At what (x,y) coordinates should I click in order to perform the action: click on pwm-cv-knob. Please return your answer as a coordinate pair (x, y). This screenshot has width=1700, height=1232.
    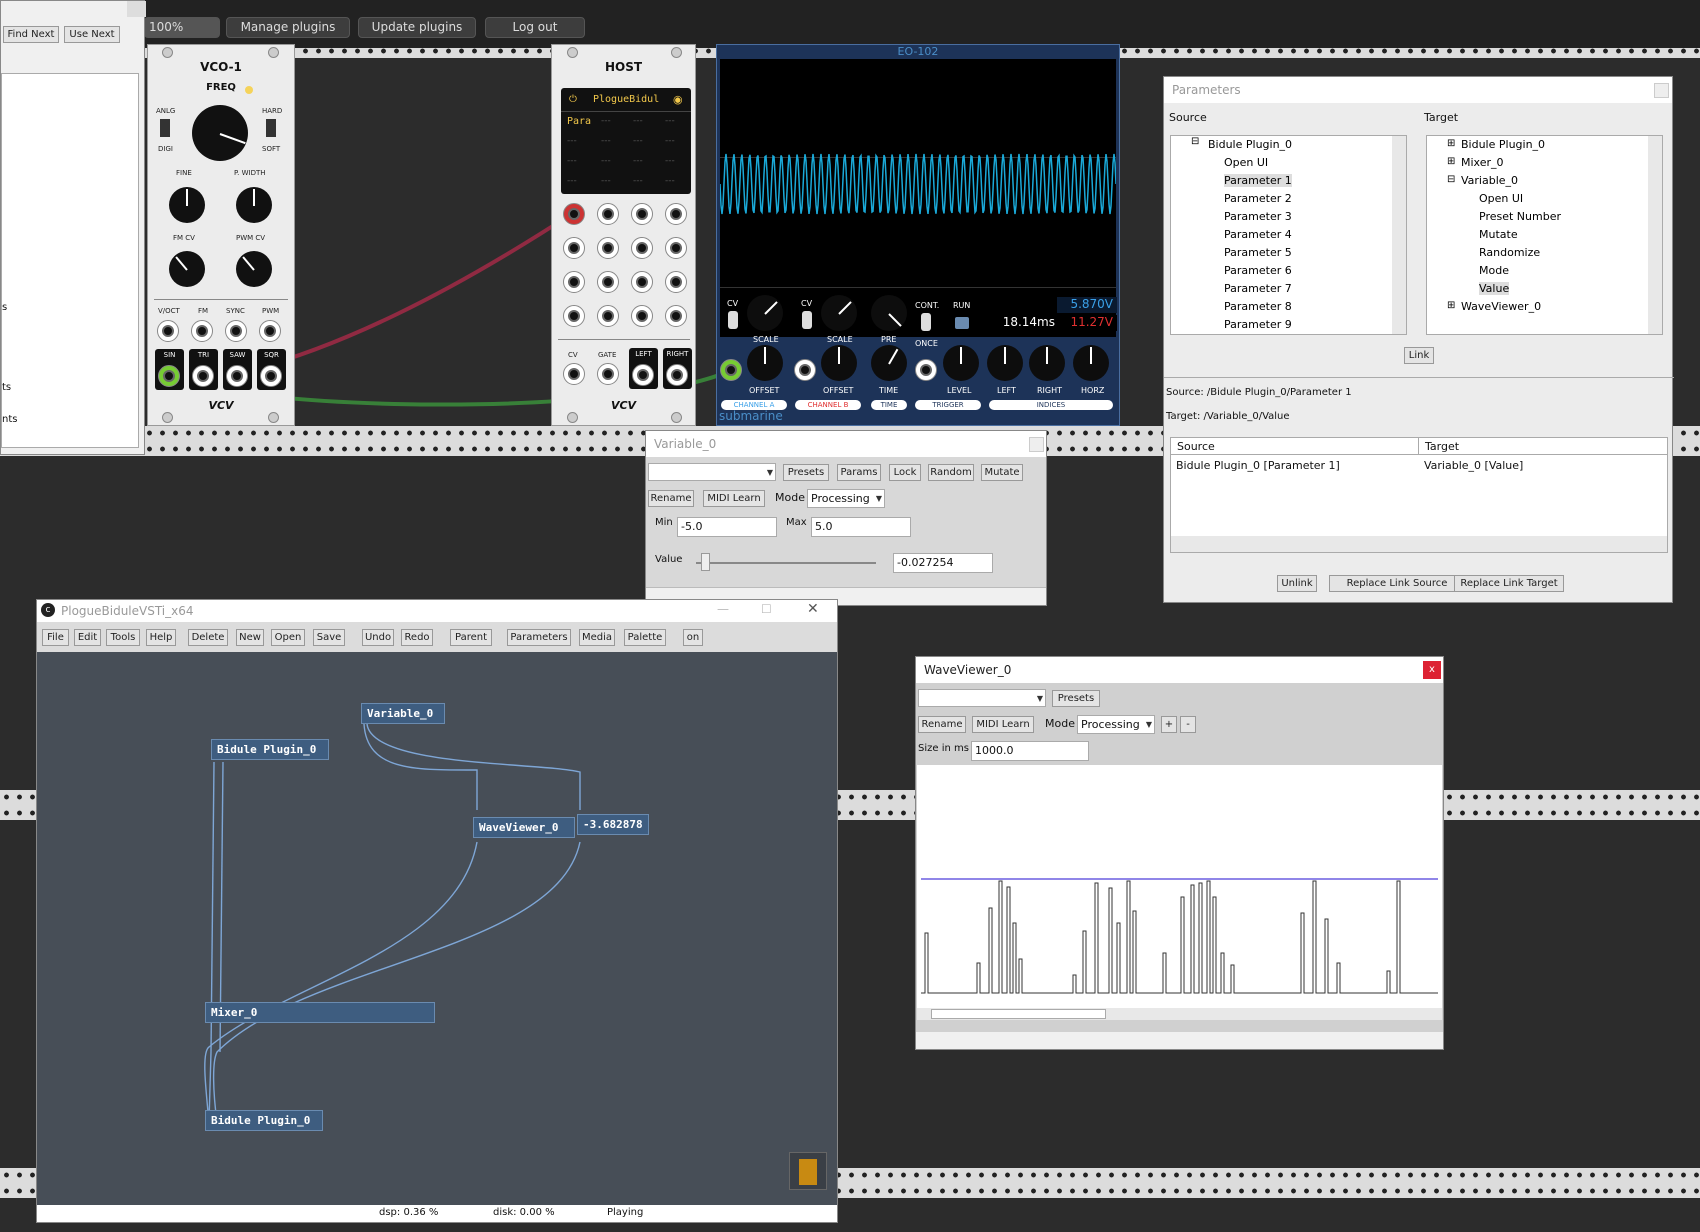
    Looking at the image, I should click on (254, 269).